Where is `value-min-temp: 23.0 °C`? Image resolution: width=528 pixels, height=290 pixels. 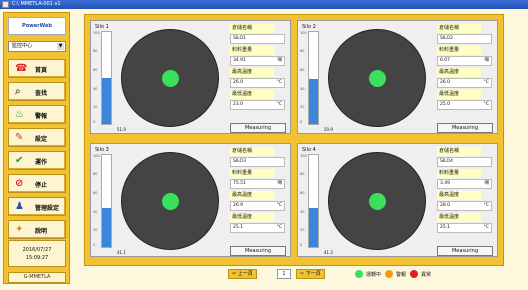 value-min-temp: 23.0 °C is located at coordinates (257, 105).